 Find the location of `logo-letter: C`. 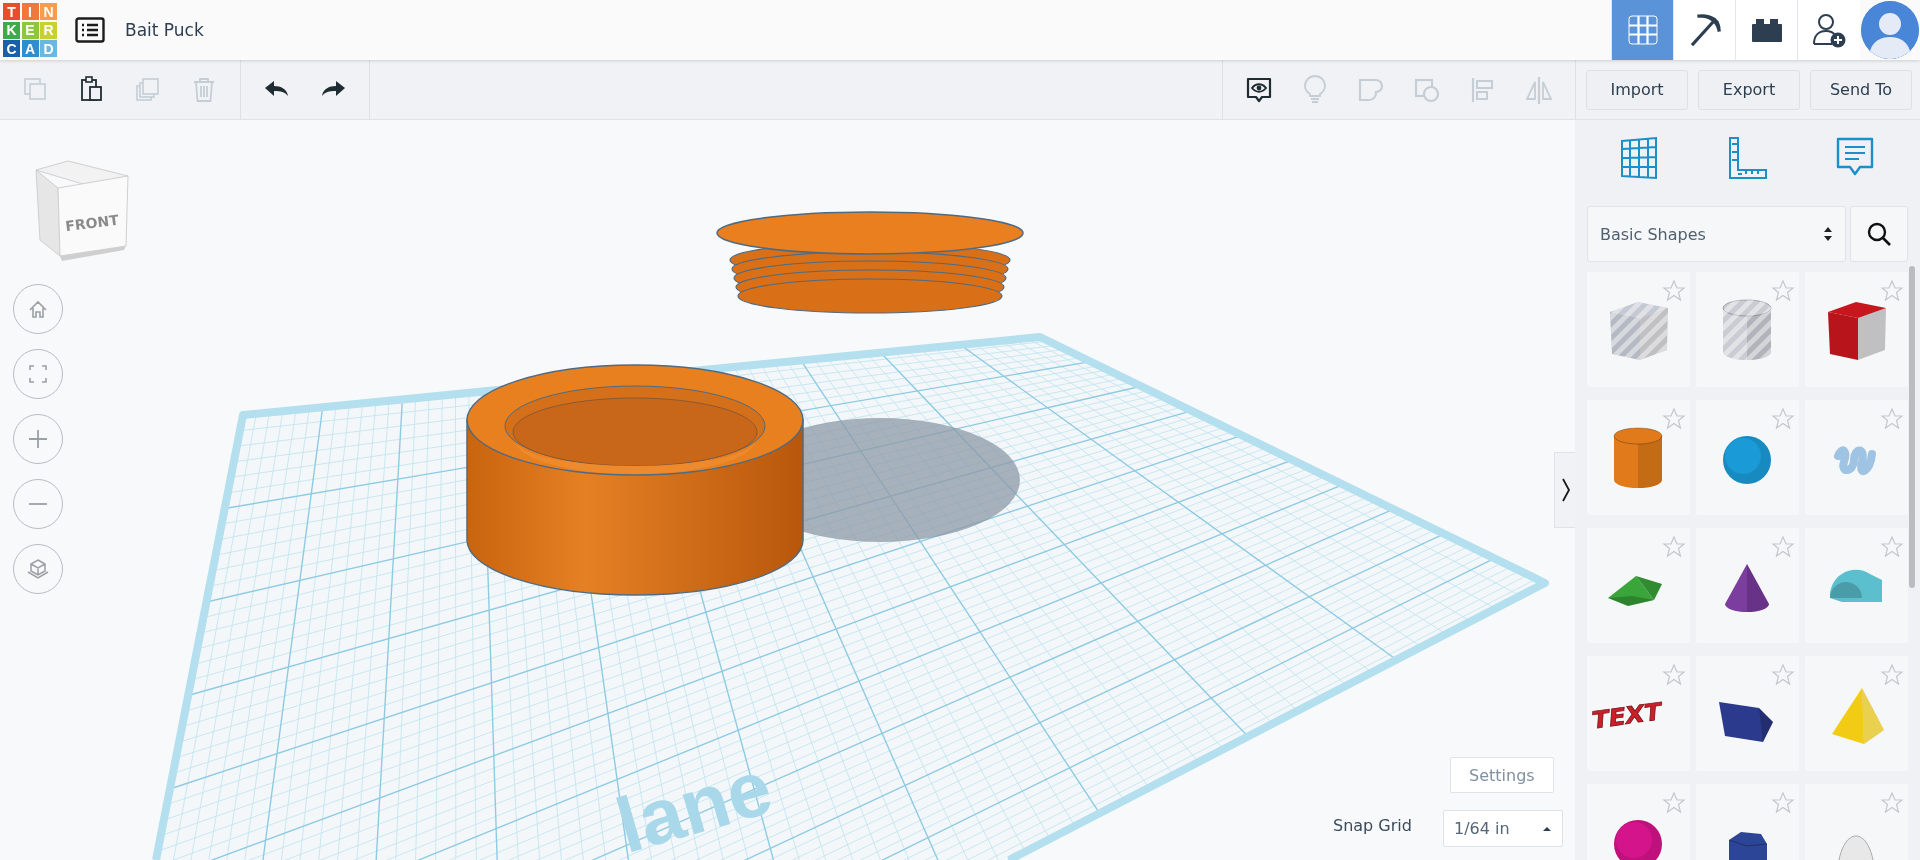

logo-letter: C is located at coordinates (11, 48).